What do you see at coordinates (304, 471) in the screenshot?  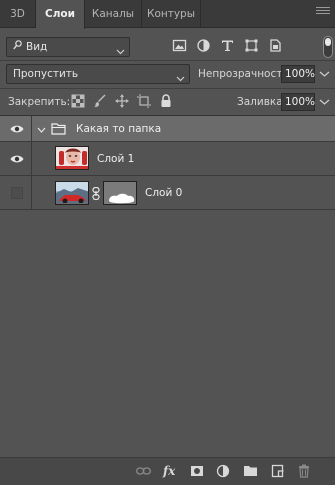 I see `delete-layer-icon` at bounding box center [304, 471].